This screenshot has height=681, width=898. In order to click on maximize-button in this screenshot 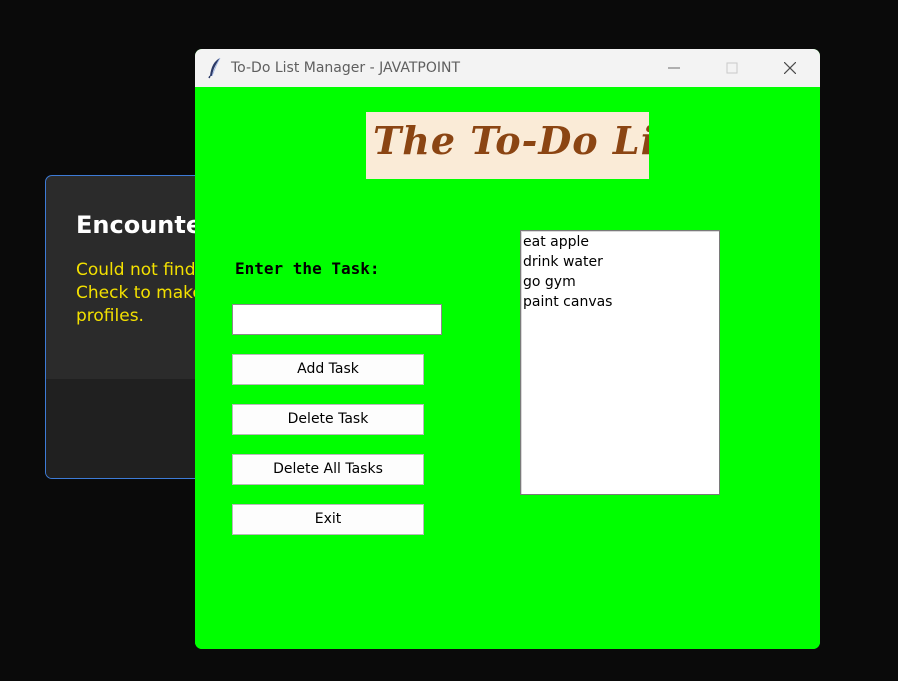, I will do `click(731, 68)`.